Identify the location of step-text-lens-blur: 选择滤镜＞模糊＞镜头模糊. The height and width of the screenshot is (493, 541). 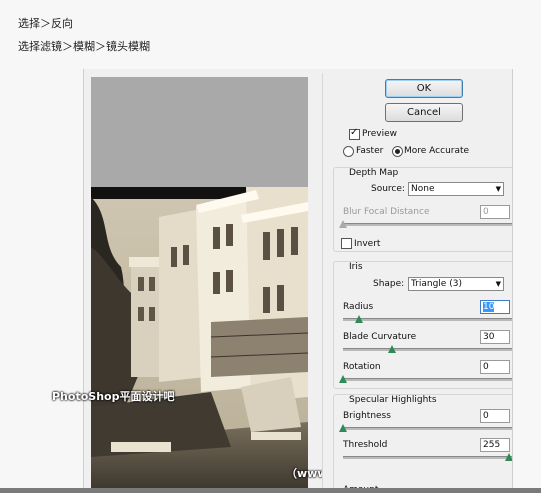
(84, 46).